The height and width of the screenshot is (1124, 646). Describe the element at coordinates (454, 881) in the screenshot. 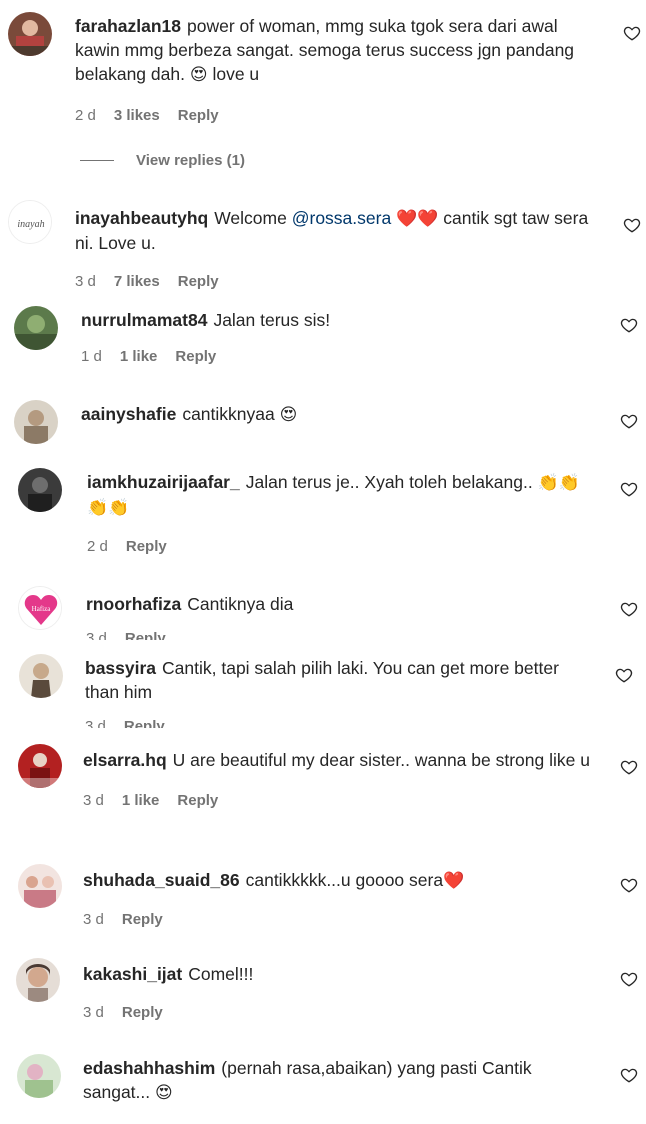

I see `red-heart-emoji-icon: ❤️` at that location.